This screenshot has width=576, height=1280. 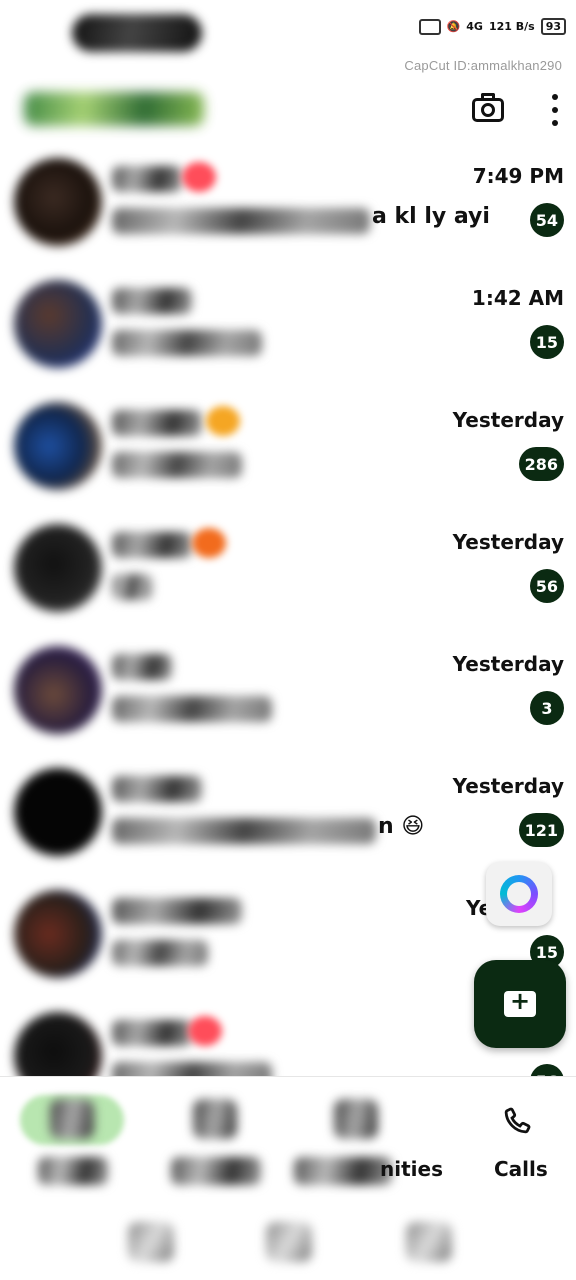 I want to click on unread-badge: 54, so click(x=546, y=220).